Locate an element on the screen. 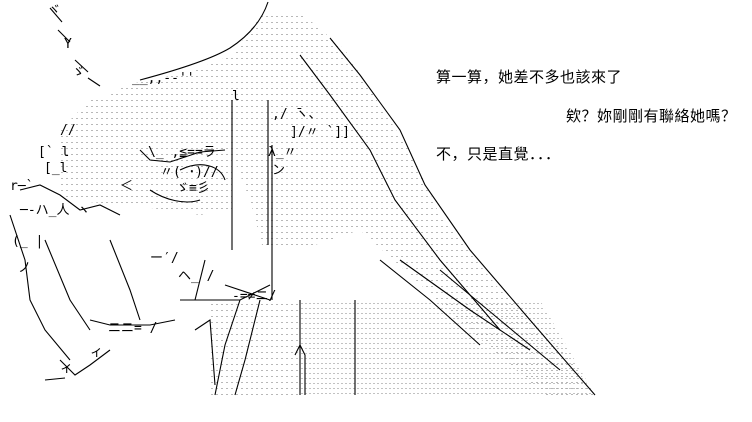  svg-text: ,/ ̄ヽ、 is located at coordinates (296, 114).